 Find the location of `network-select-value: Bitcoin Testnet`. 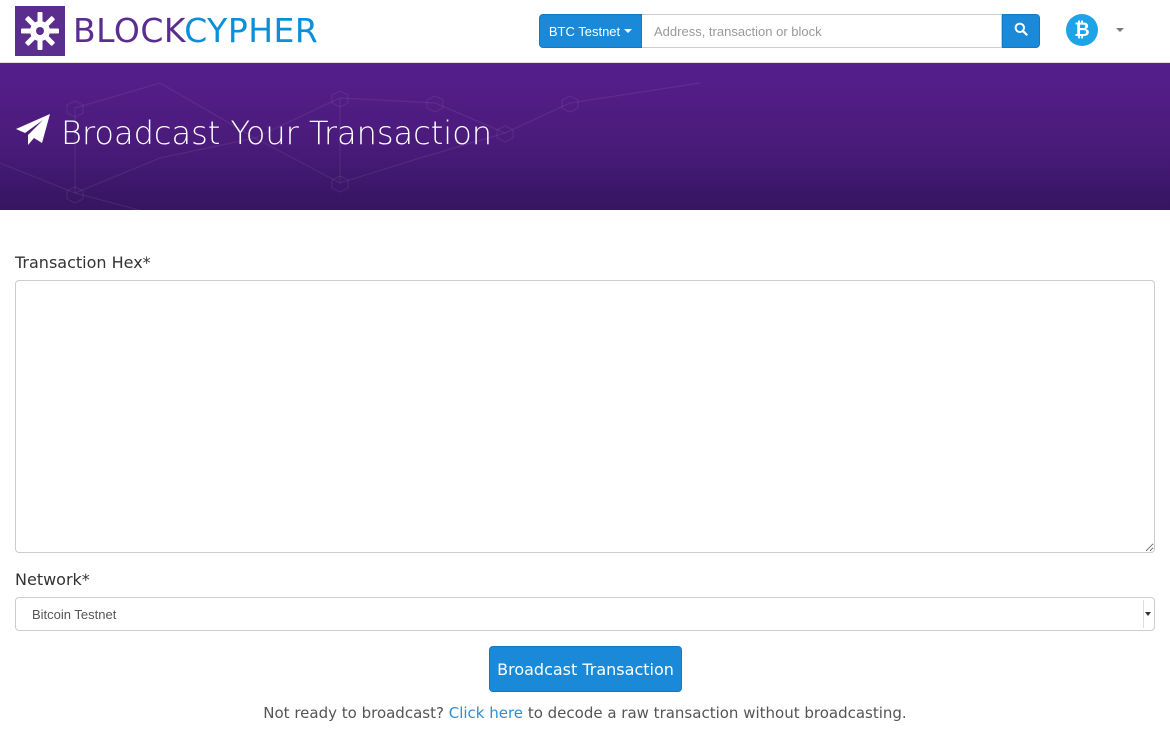

network-select-value: Bitcoin Testnet is located at coordinates (74, 614).